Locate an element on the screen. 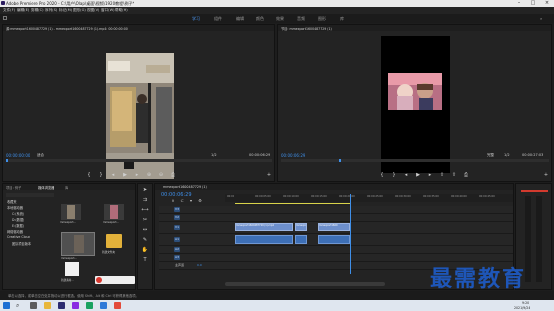 Image resolution: width=554 pixels, height=311 pixels. tree-local-drives: 本地驱动器 is located at coordinates (15, 207).